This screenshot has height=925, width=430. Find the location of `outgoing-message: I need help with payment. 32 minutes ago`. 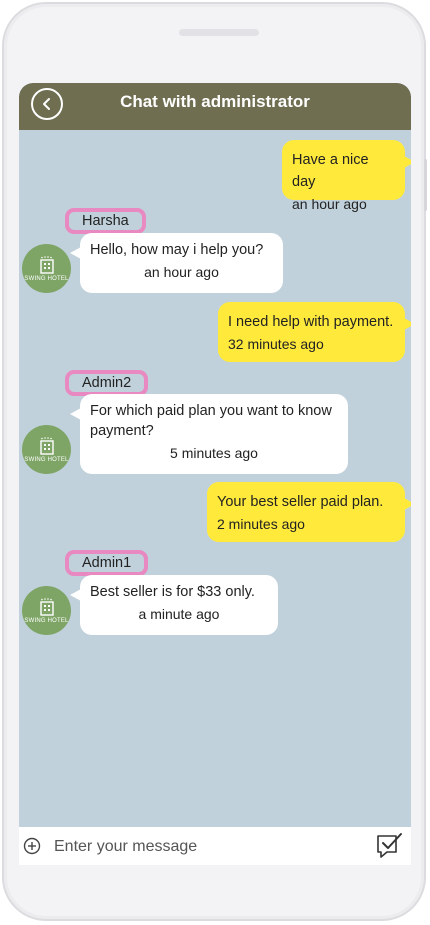

outgoing-message: I need help with payment. 32 minutes ago is located at coordinates (314, 332).